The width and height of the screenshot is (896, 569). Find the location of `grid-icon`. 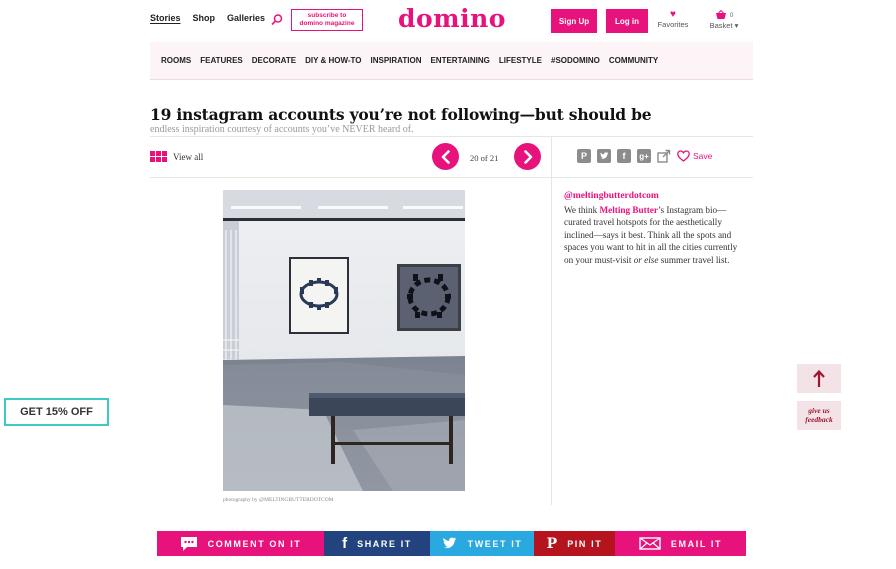

grid-icon is located at coordinates (158, 156).